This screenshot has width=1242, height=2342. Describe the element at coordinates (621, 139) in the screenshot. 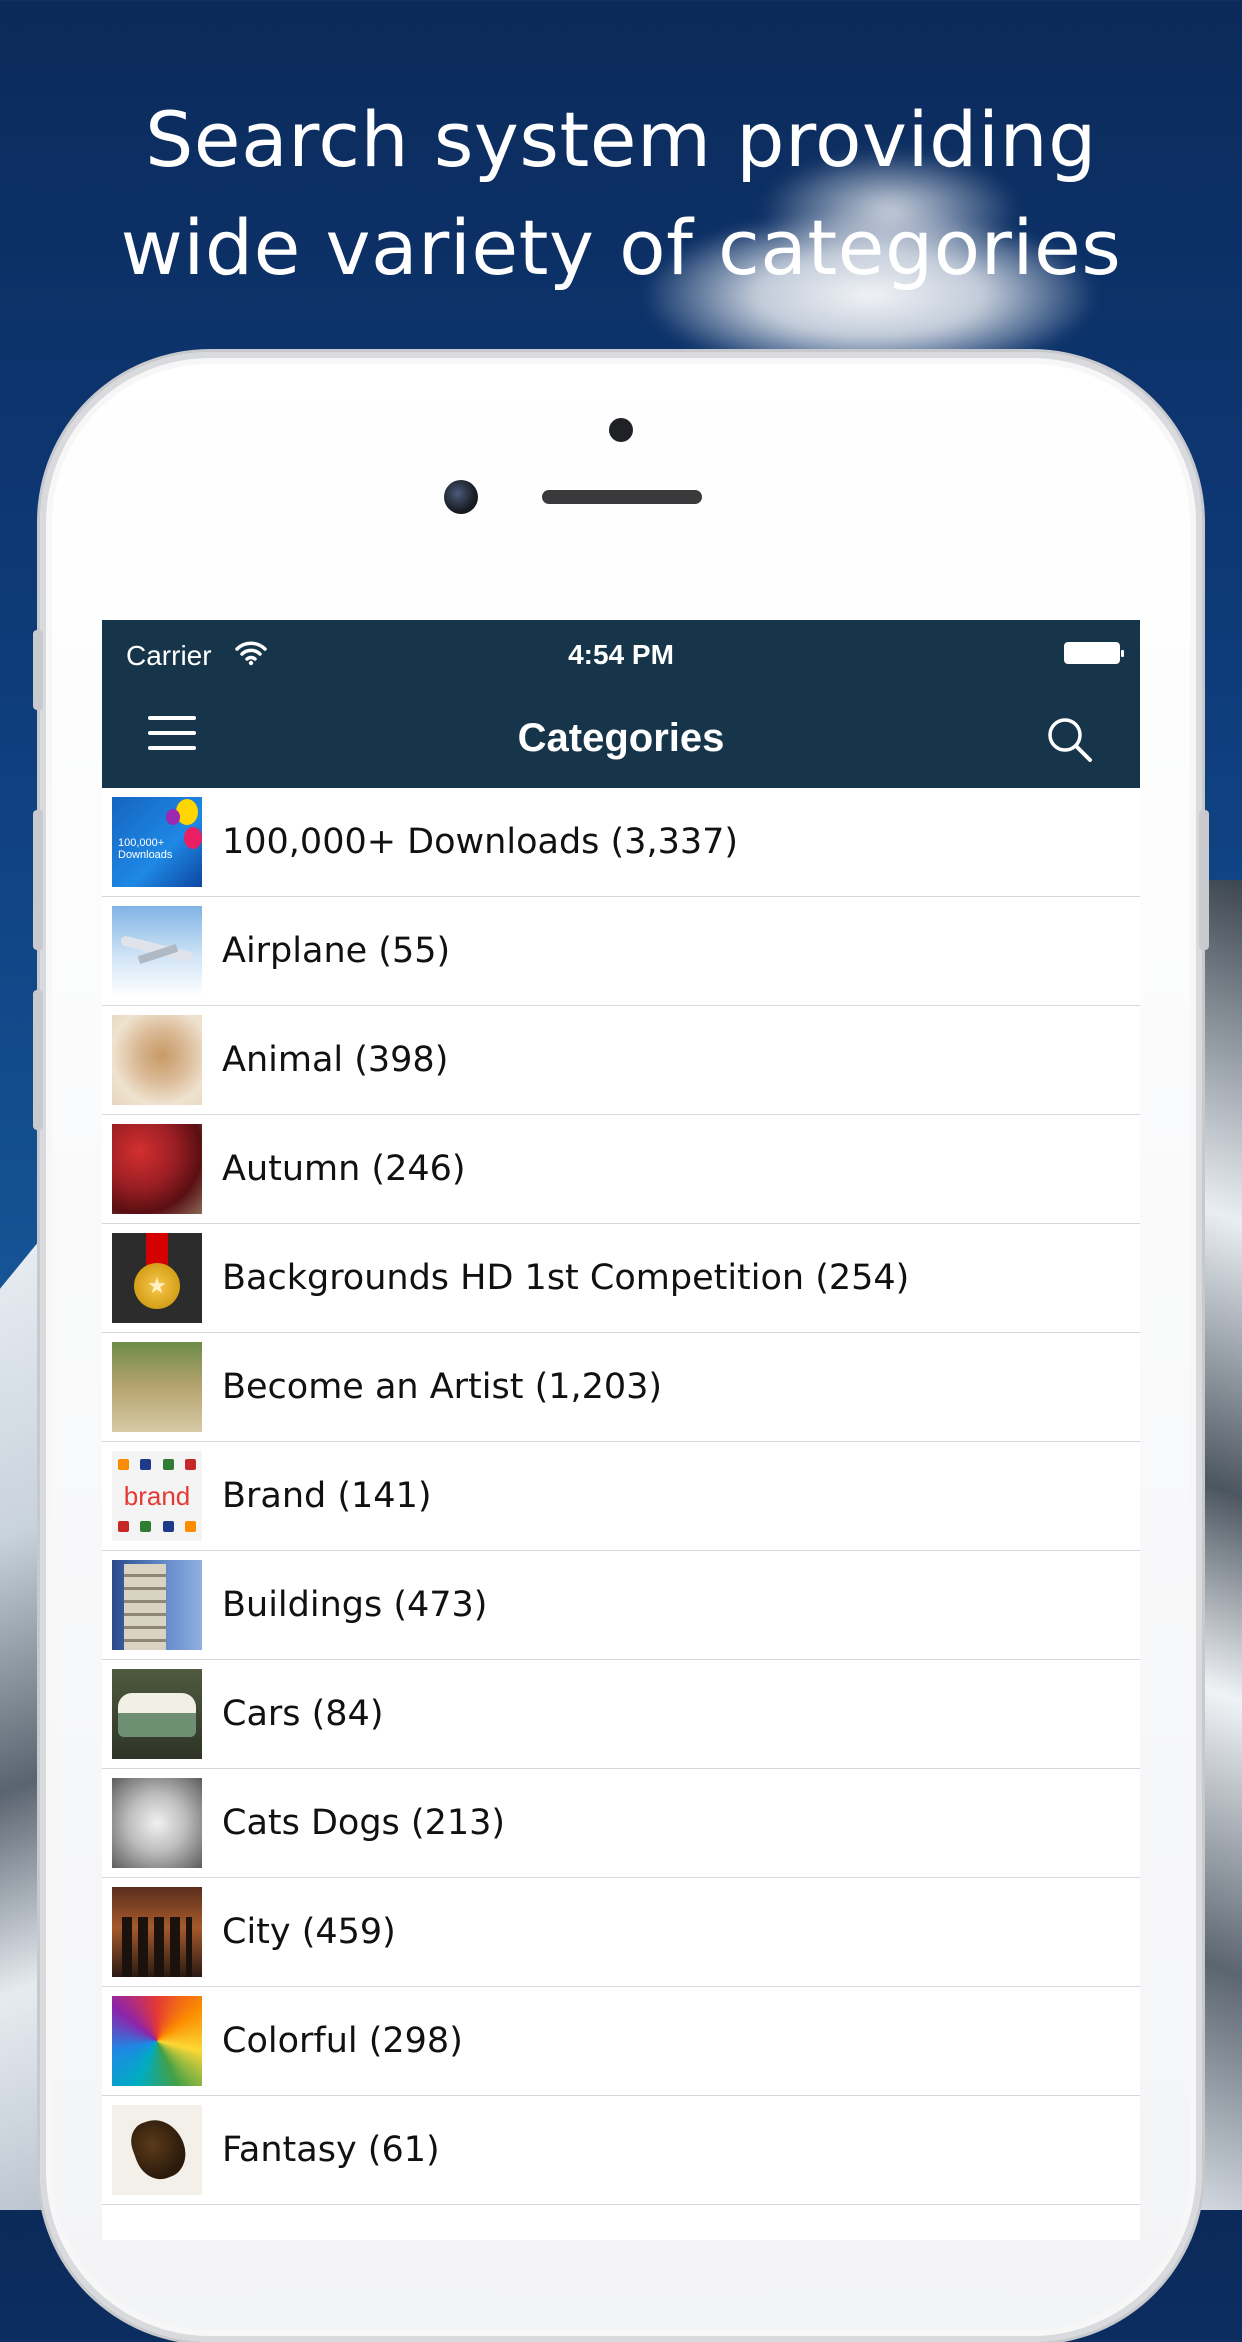

I see `headline-line-1: Search system providing` at that location.